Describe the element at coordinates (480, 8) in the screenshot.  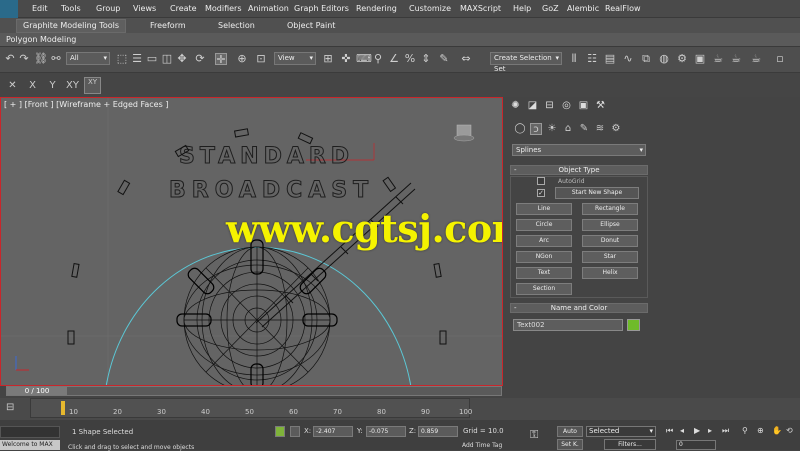
I see `menu-maxscript: MAXScript` at that location.